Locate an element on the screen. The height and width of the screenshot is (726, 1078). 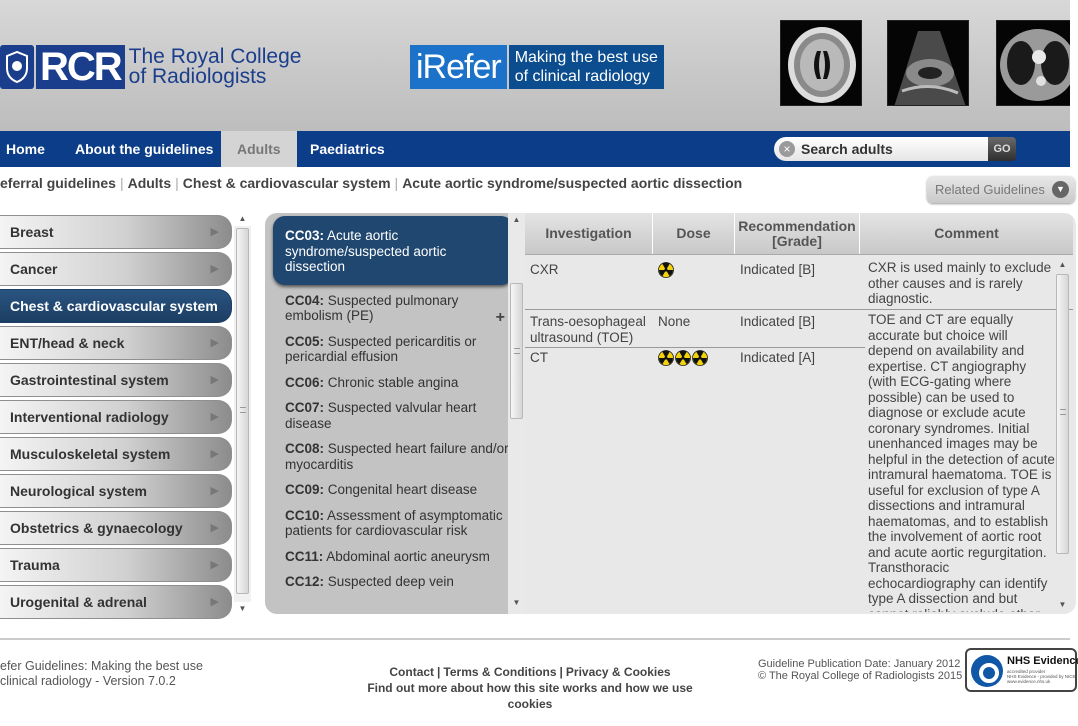
cell-investigation: CT is located at coordinates (539, 357).